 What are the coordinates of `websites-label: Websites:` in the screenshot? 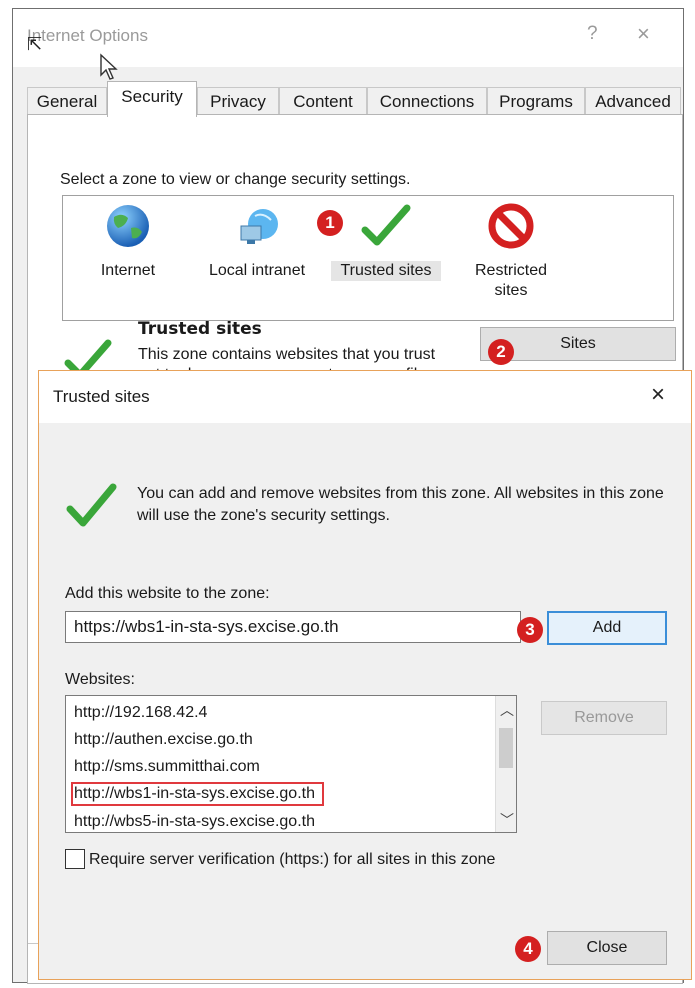 It's located at (100, 679).